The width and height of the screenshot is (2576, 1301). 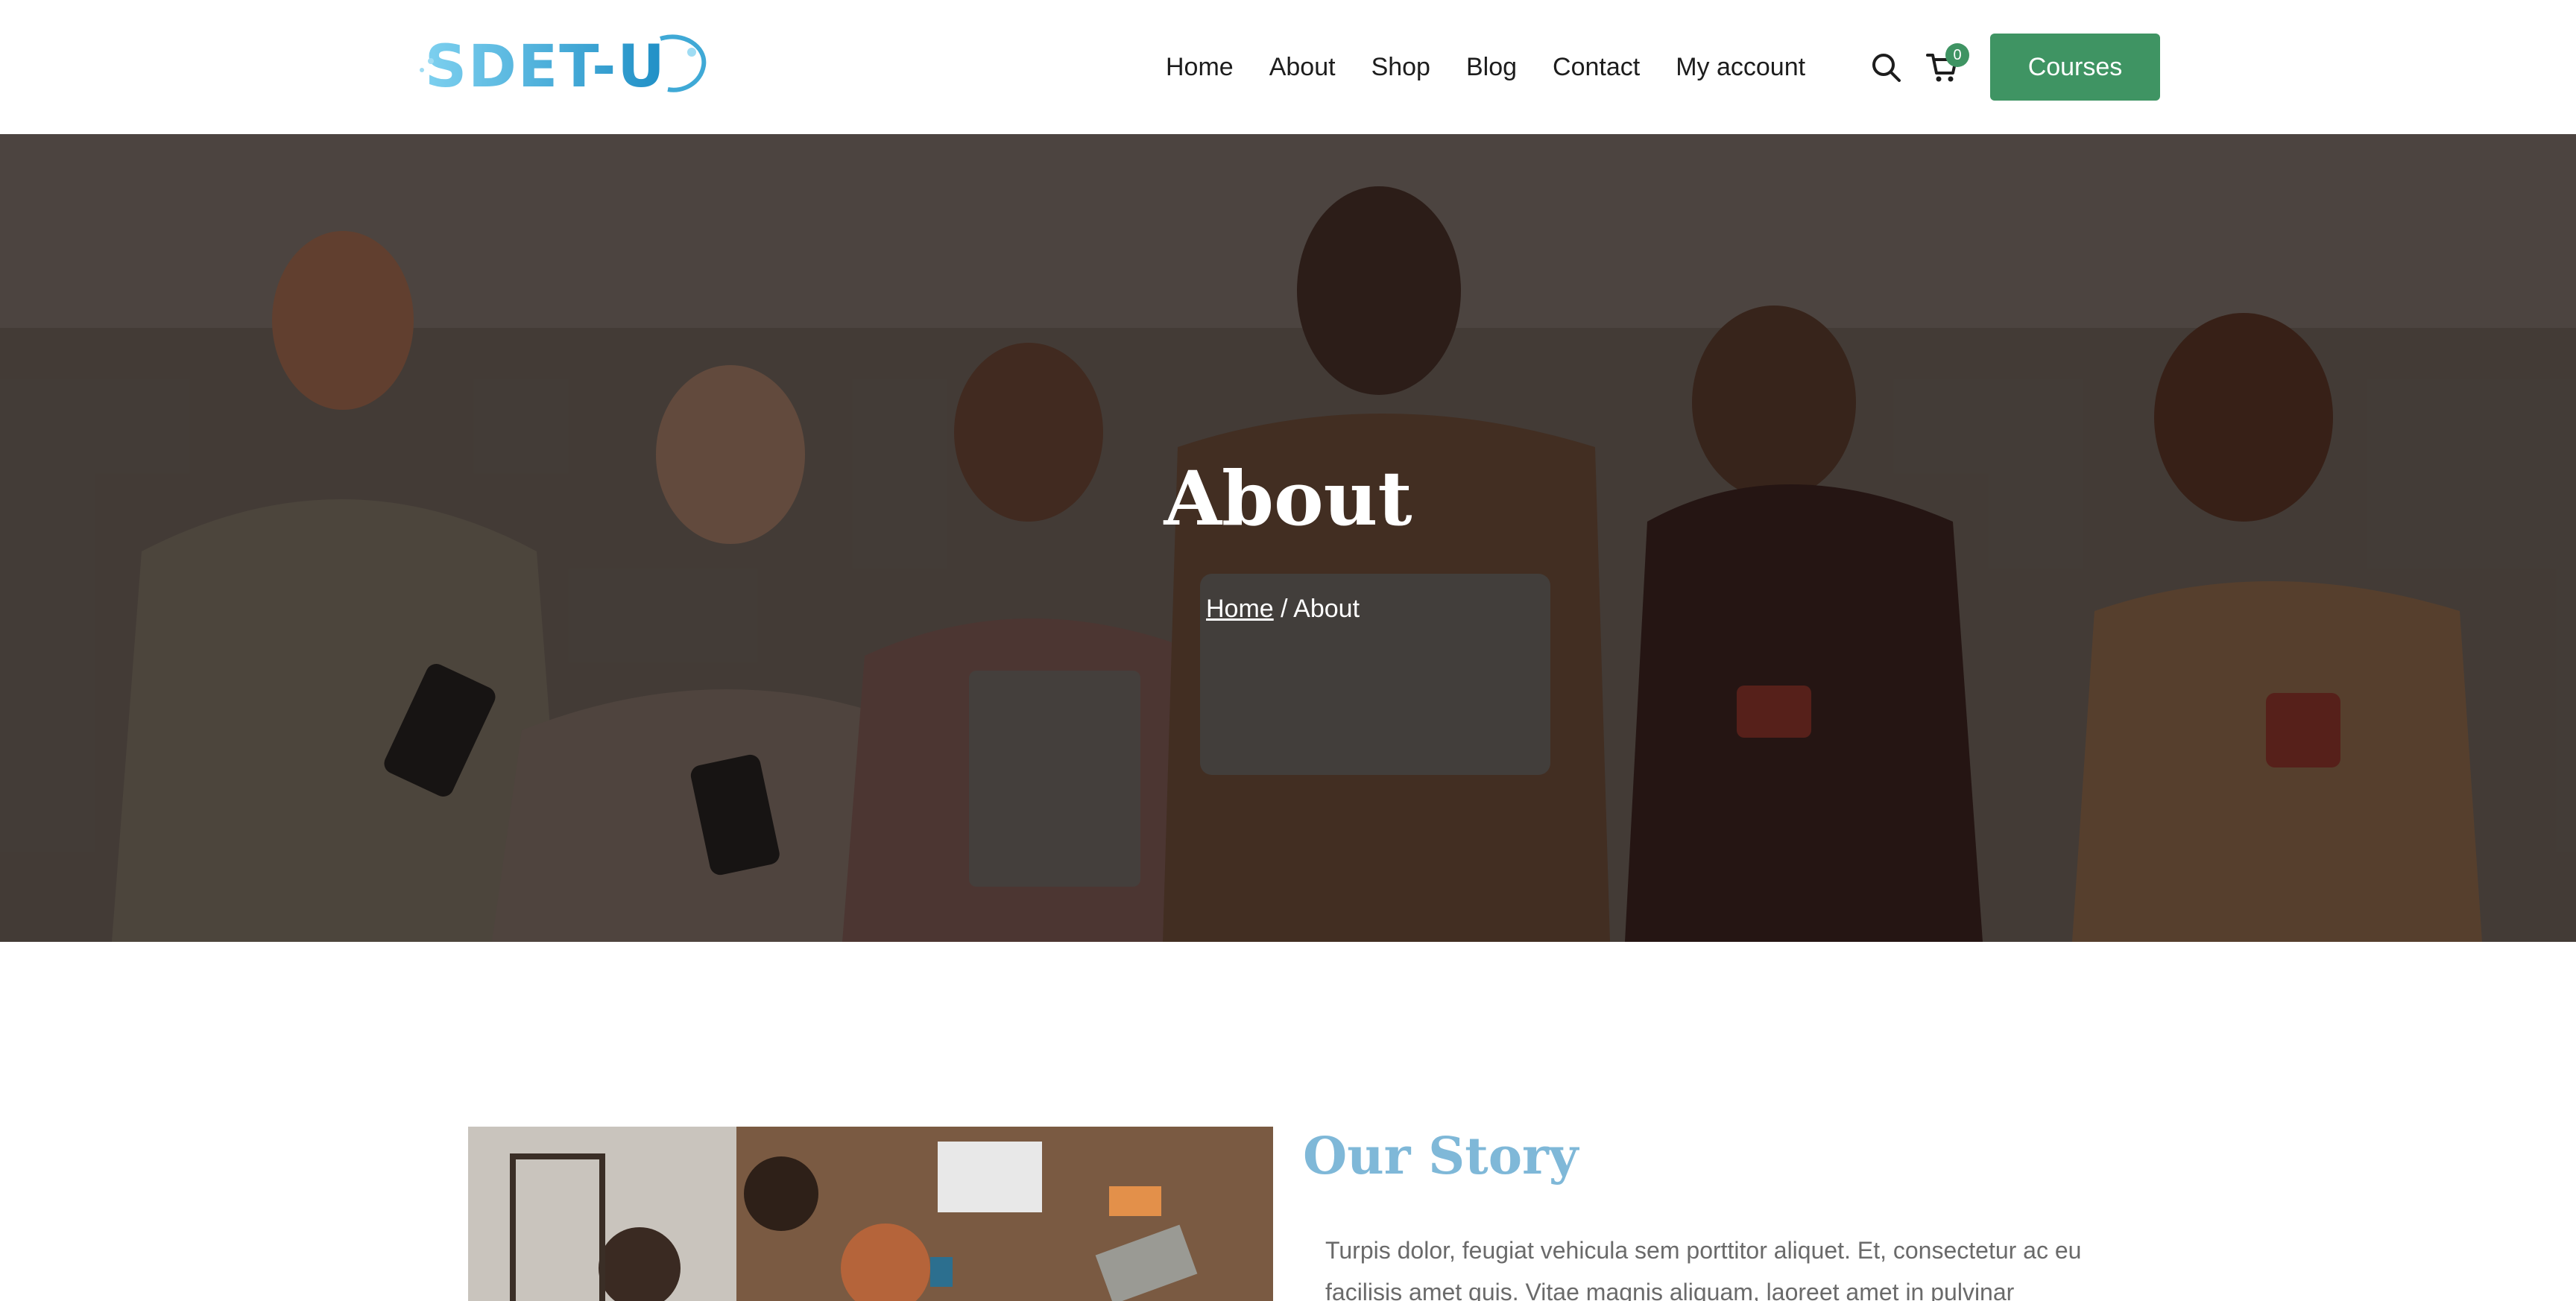 What do you see at coordinates (1597, 67) in the screenshot?
I see `nav-contact: Contact` at bounding box center [1597, 67].